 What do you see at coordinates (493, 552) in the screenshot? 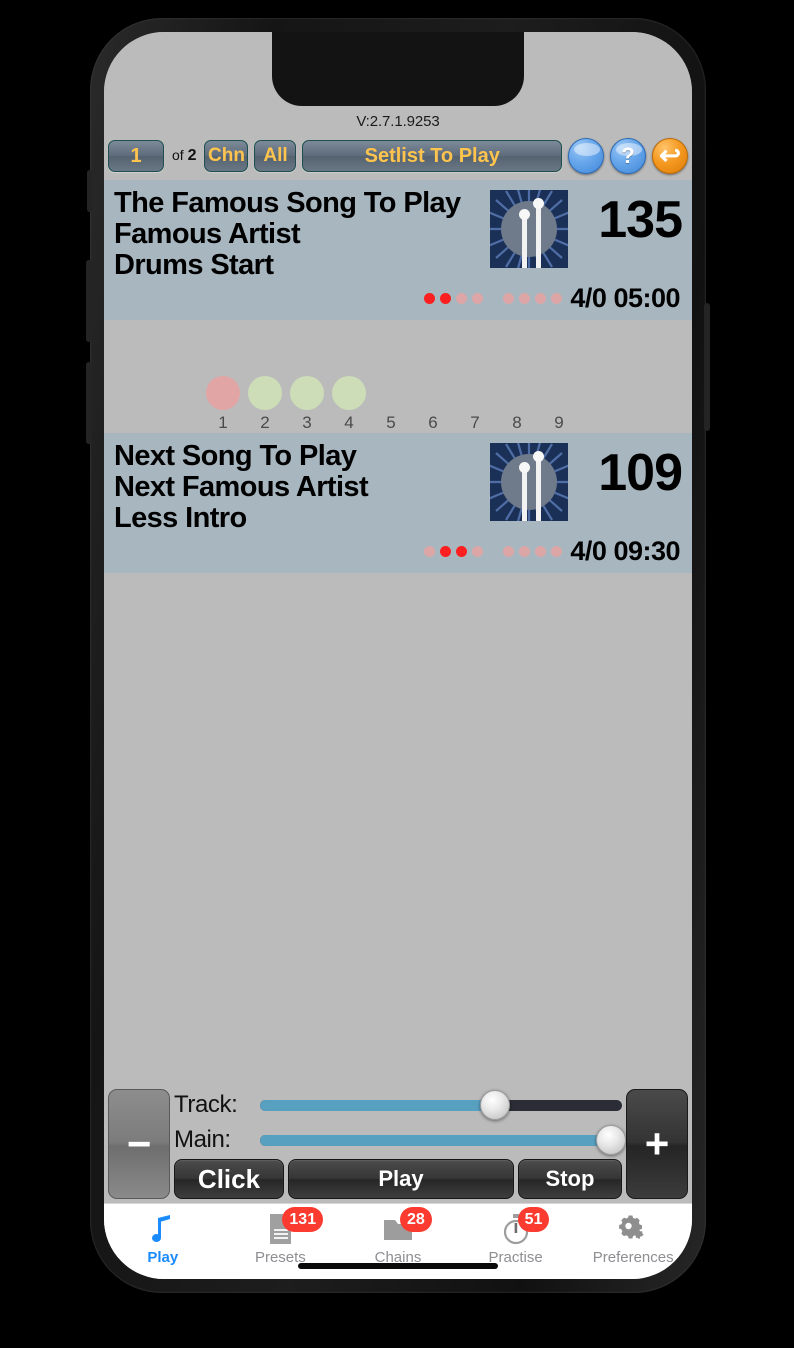
I see `beat-dots-next` at bounding box center [493, 552].